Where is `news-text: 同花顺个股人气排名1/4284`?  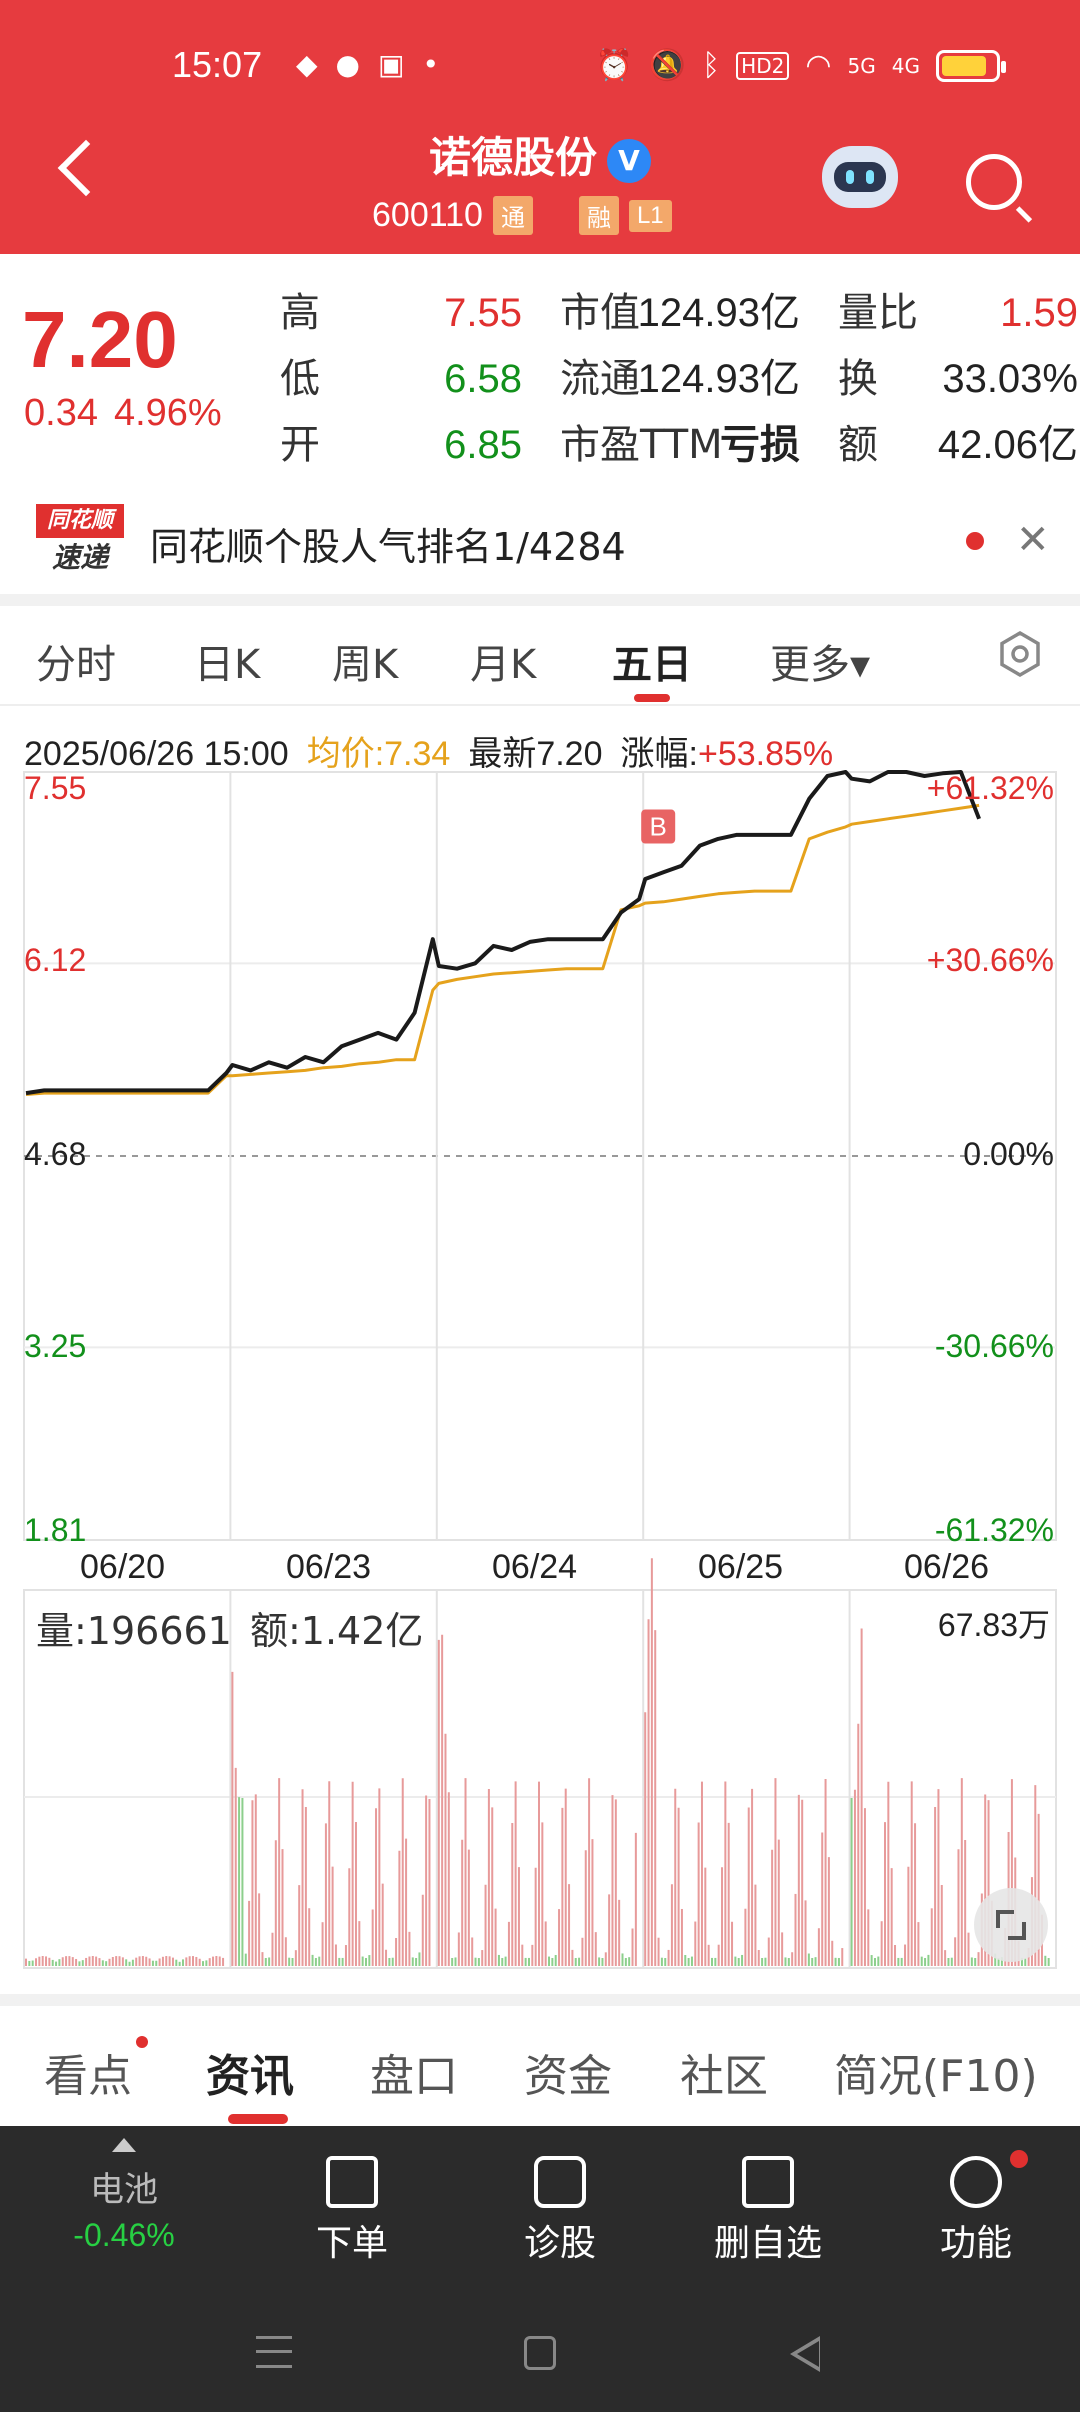
news-text: 同花顺个股人气排名1/4284 is located at coordinates (388, 547).